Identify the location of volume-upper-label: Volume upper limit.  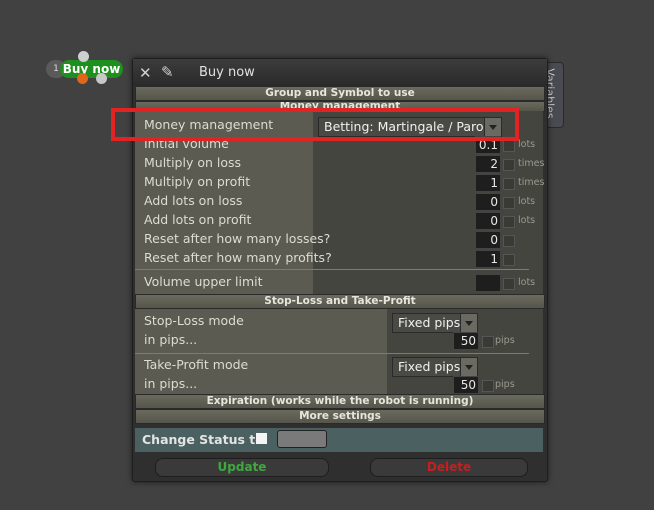
(203, 281).